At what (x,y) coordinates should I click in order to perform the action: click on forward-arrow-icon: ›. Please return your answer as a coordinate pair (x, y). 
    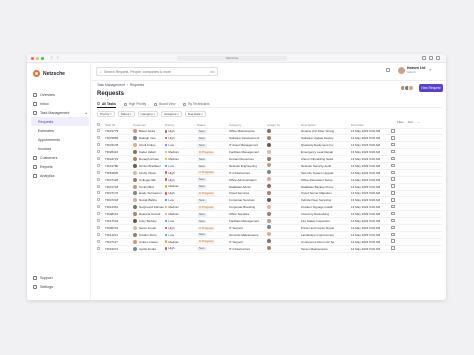
    Looking at the image, I should click on (58, 58).